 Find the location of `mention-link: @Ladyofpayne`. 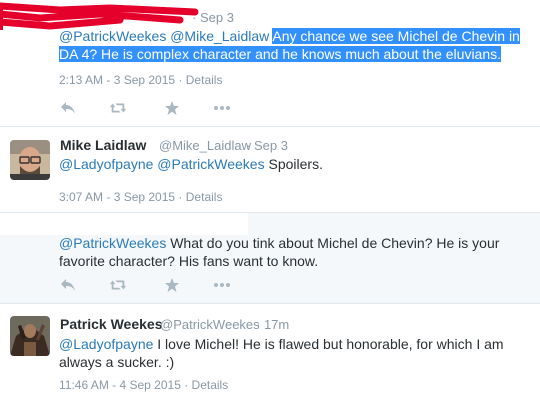

mention-link: @Ladyofpayne is located at coordinates (106, 344).